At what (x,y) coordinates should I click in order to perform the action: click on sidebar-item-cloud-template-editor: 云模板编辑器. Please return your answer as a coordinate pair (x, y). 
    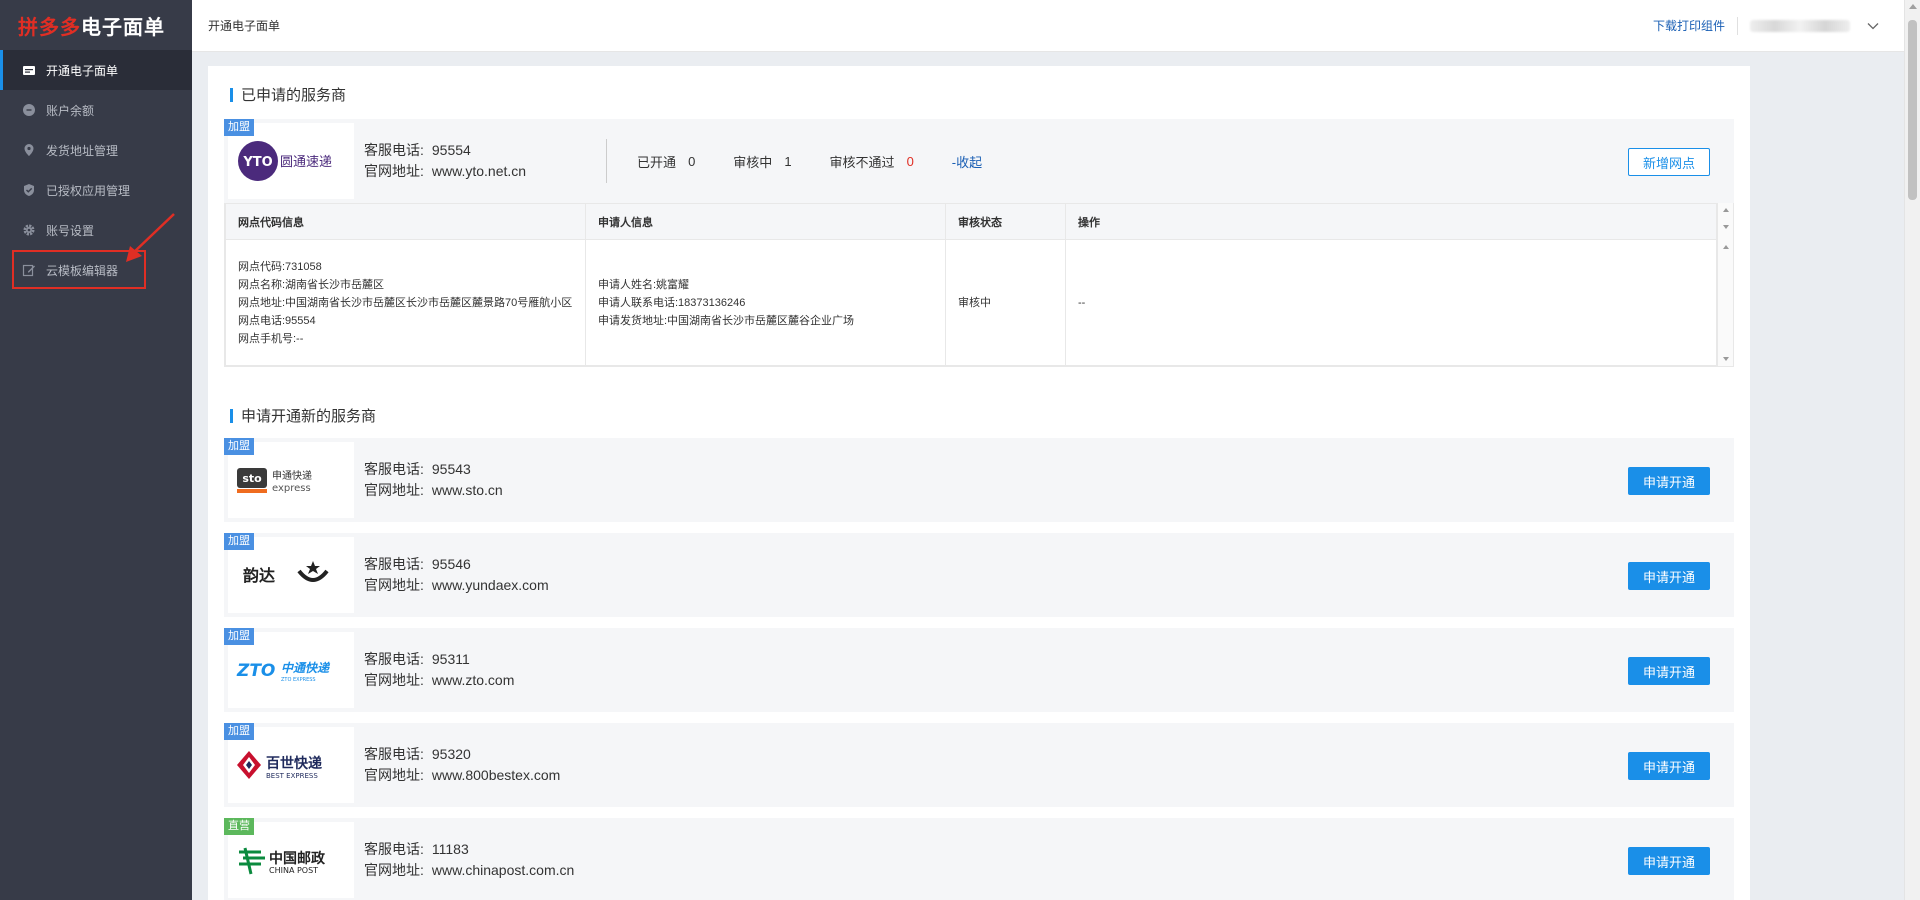
    Looking at the image, I should click on (96, 270).